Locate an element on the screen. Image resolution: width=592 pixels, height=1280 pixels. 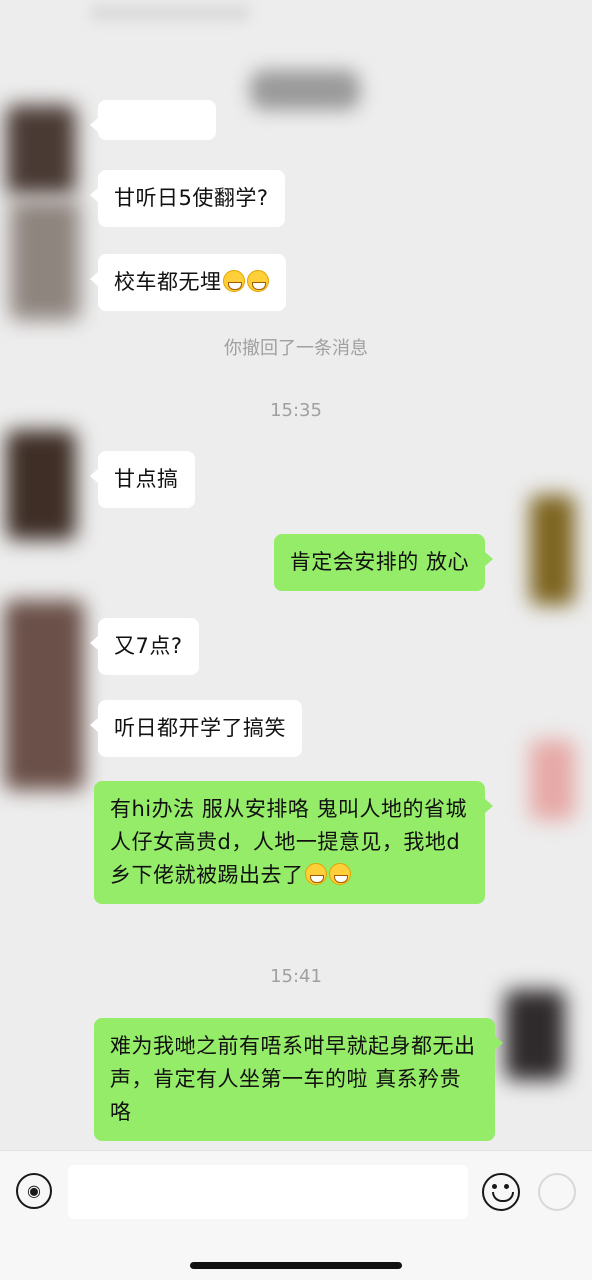
message-bubble-incoming: 甘听日5使翻学? is located at coordinates (187, 198).